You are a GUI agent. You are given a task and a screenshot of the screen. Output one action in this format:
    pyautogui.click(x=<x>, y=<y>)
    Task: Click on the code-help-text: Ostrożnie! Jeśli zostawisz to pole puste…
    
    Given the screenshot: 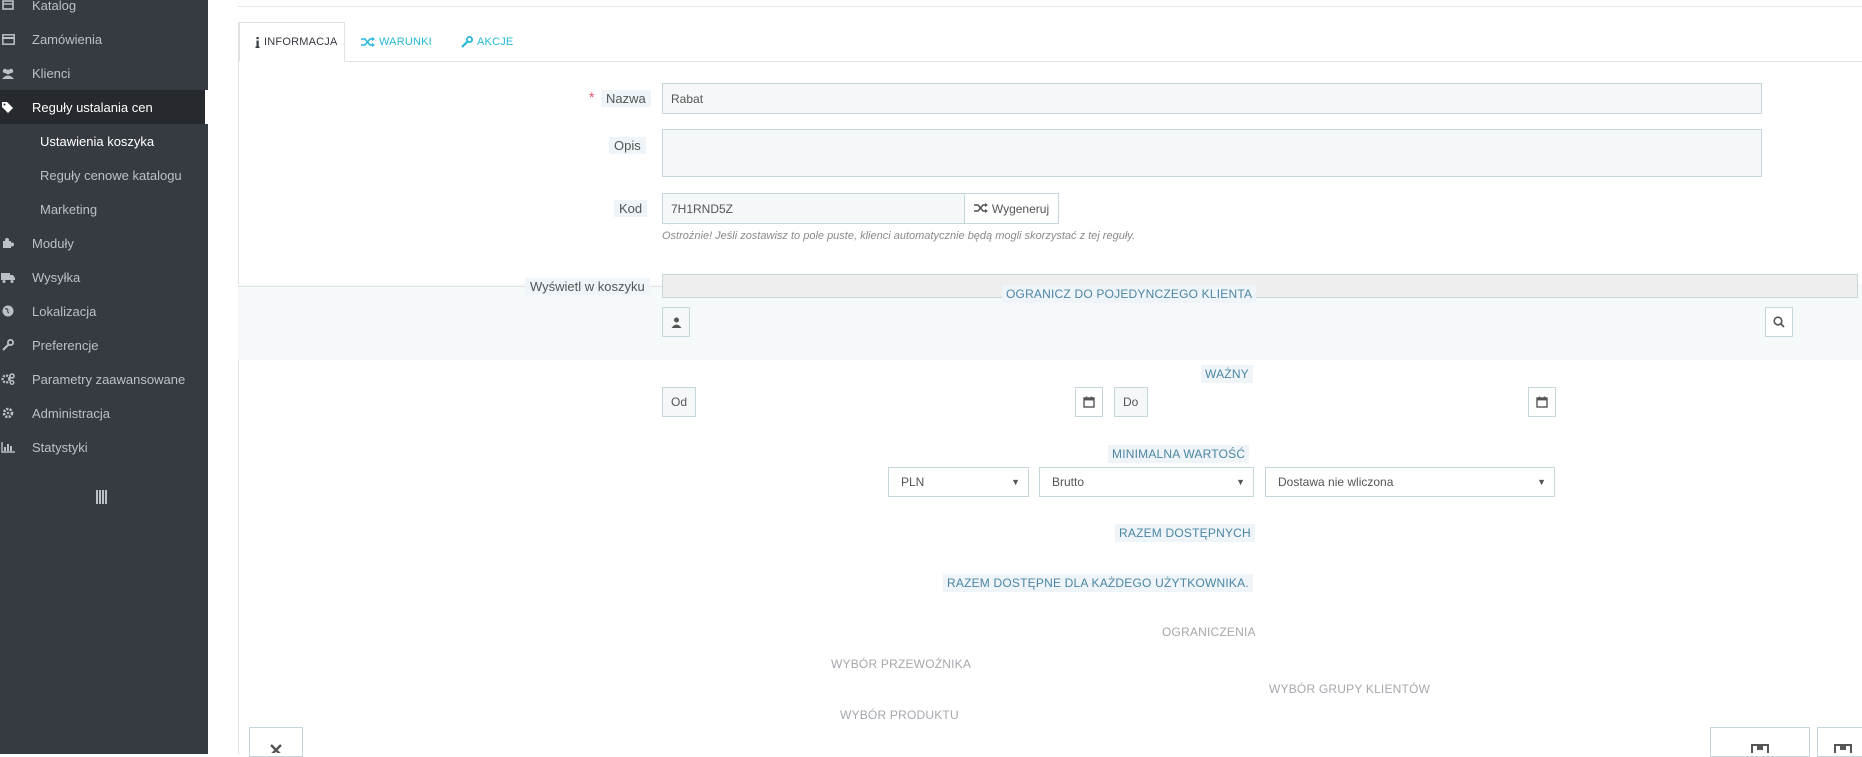 What is the action you would take?
    pyautogui.click(x=898, y=236)
    